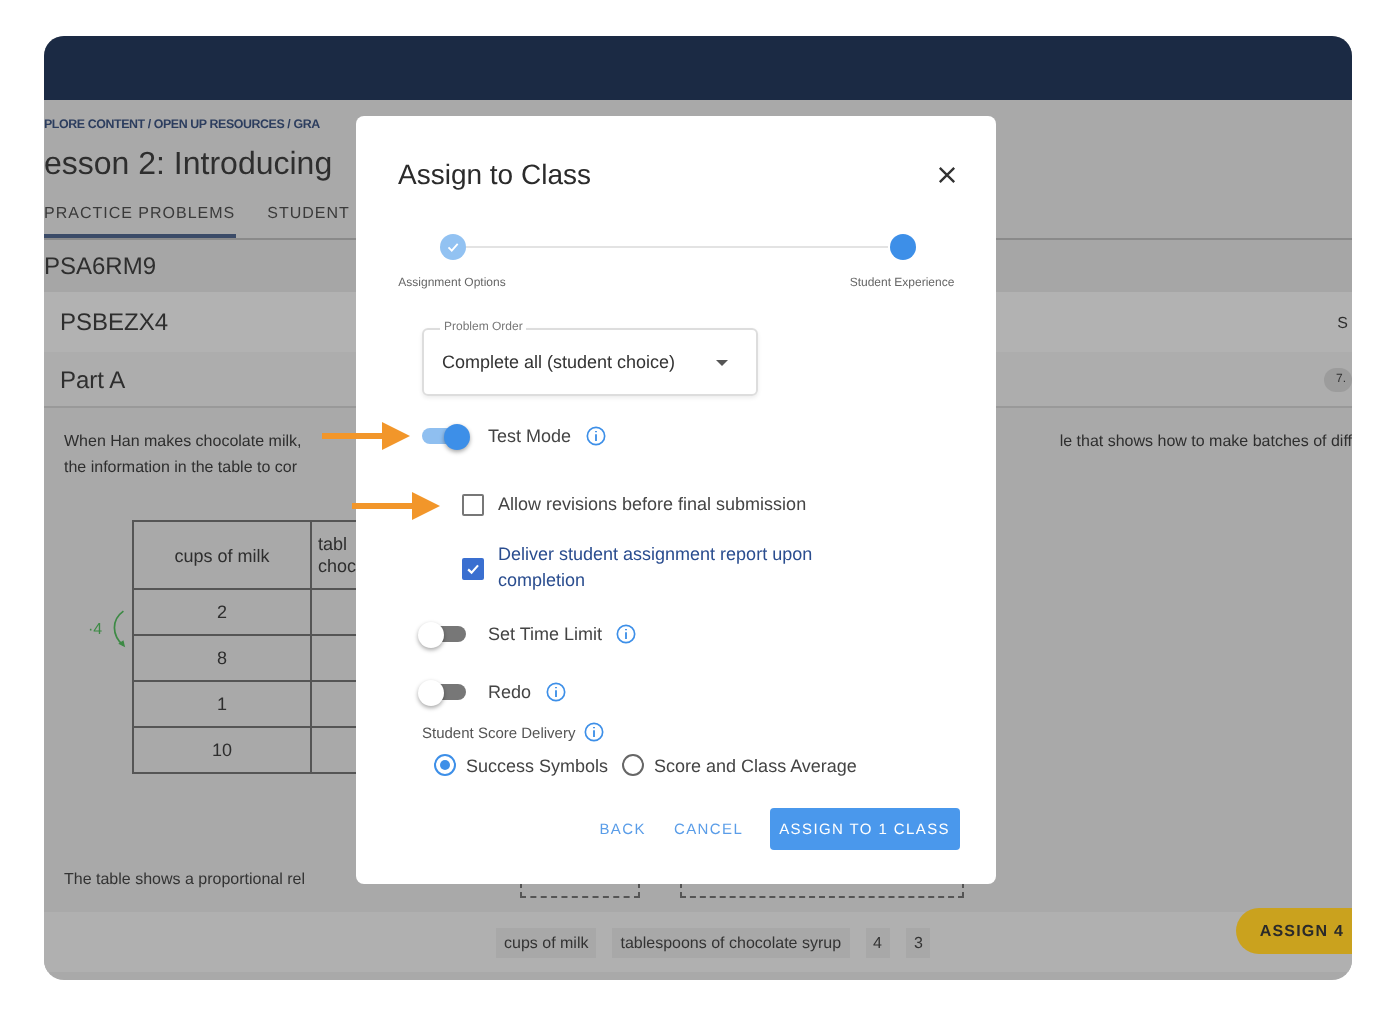  What do you see at coordinates (114, 322) in the screenshot?
I see `problem-code: PSBEZX4` at bounding box center [114, 322].